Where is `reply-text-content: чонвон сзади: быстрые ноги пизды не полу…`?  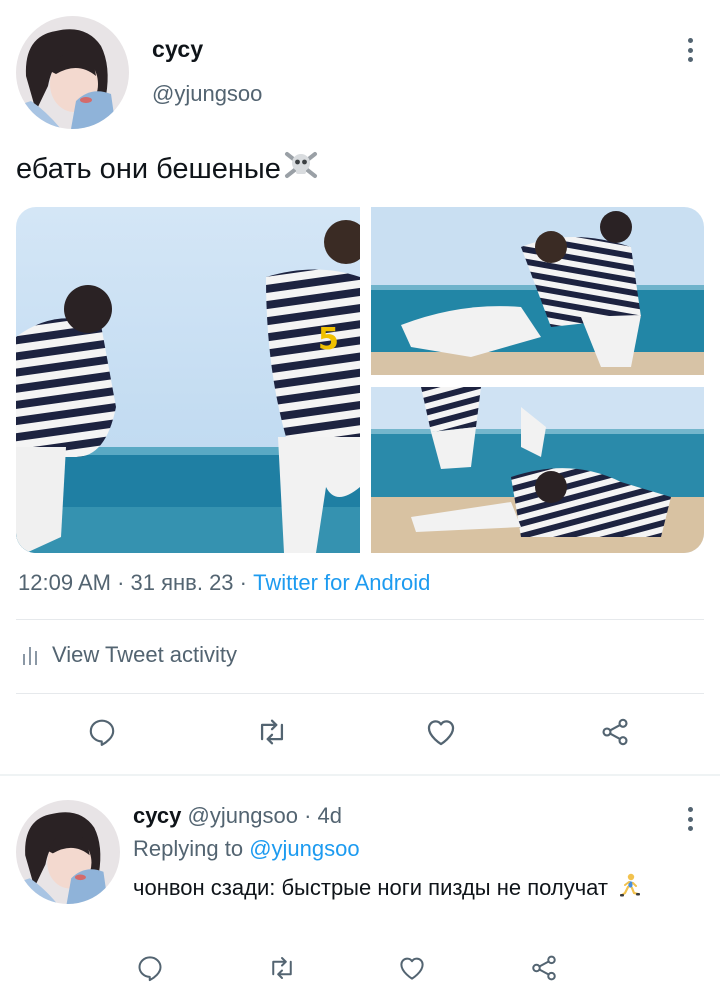
reply-text-content: чонвон сзади: быстрые ноги пизды не полу… is located at coordinates (371, 887).